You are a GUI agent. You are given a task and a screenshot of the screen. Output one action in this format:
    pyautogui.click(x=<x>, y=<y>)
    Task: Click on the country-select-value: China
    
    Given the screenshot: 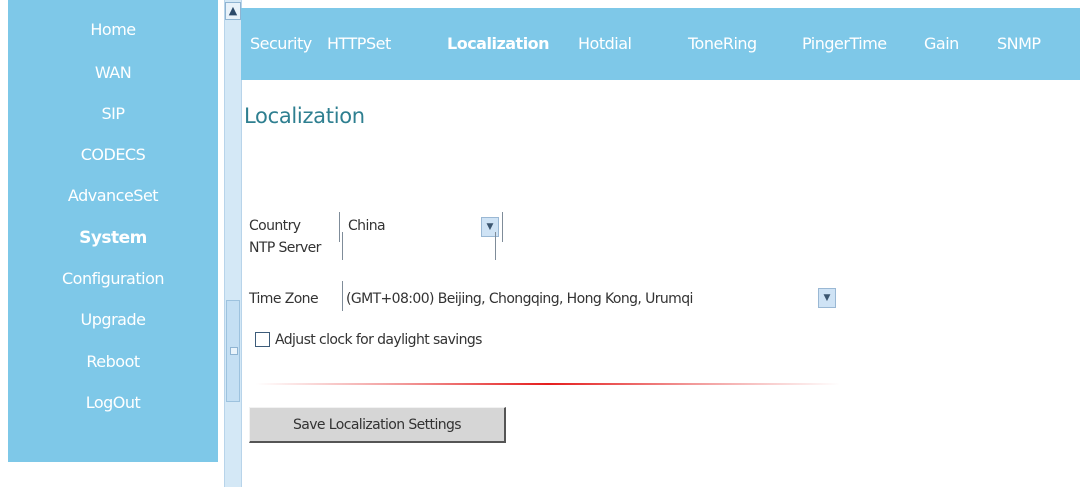 What is the action you would take?
    pyautogui.click(x=367, y=226)
    